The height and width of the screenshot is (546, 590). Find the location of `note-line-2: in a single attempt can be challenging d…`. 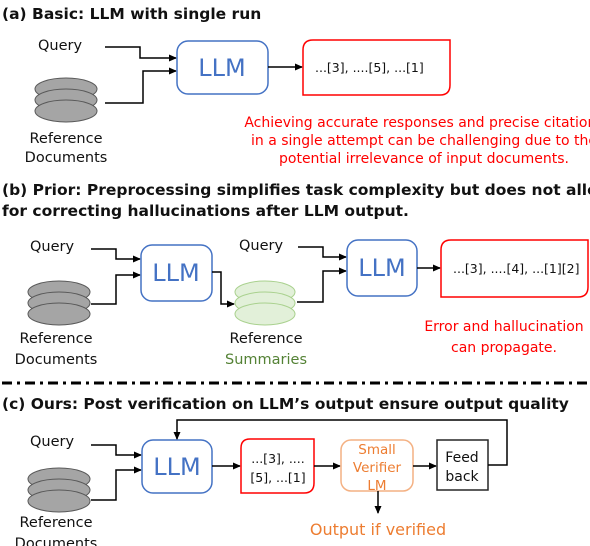

note-line-2: in a single attempt can be challenging d… is located at coordinates (420, 141).